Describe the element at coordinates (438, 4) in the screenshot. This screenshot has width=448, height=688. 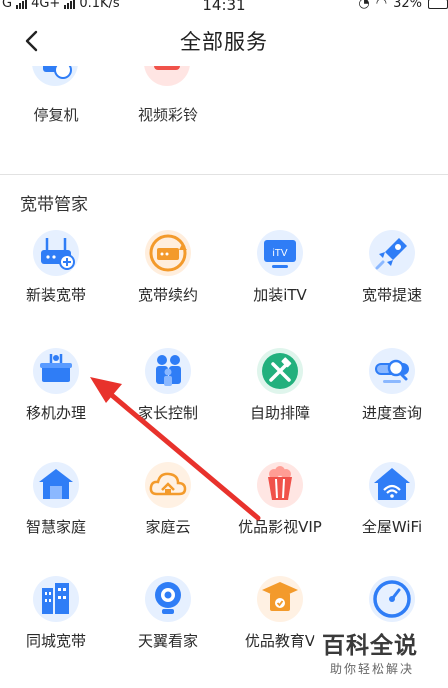
I see `battery-icon` at that location.